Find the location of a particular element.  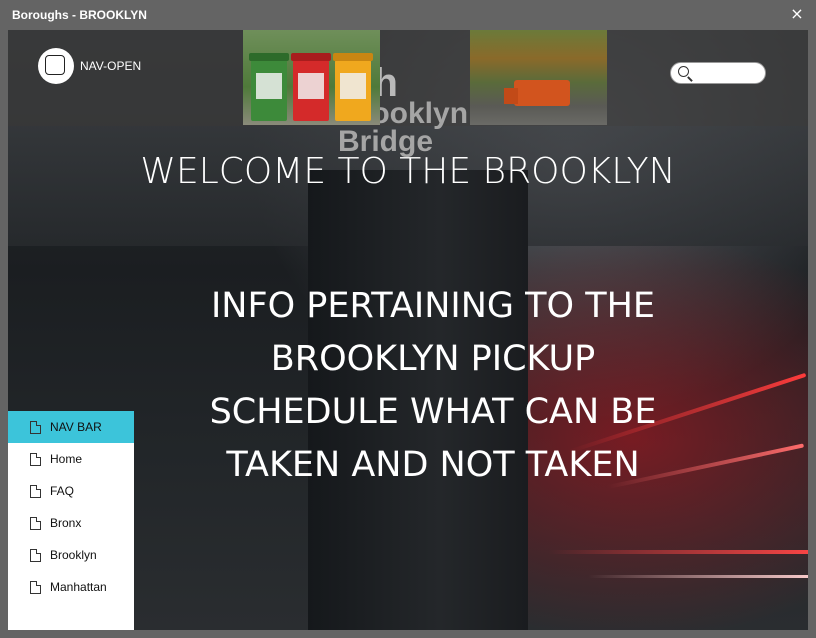

nav-item-bronx: Bronx is located at coordinates (71, 523).